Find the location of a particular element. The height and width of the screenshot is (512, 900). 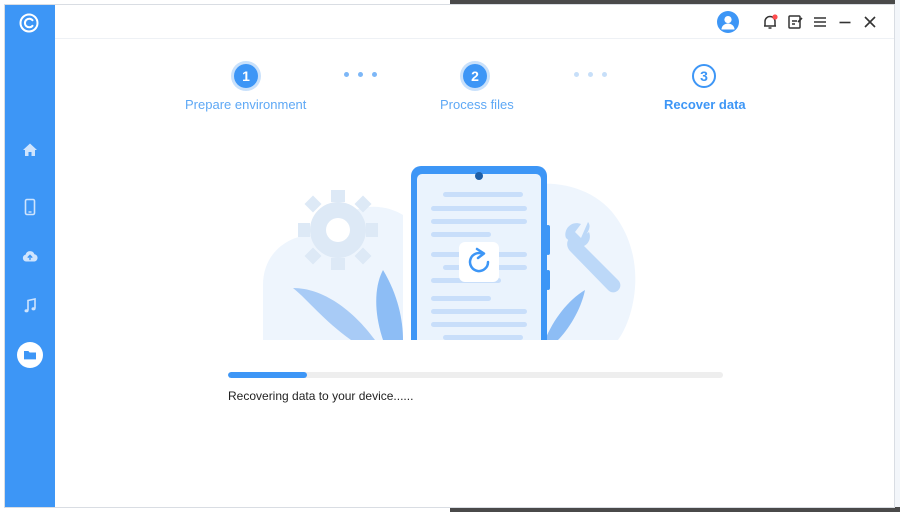

minimize-button is located at coordinates (845, 22).